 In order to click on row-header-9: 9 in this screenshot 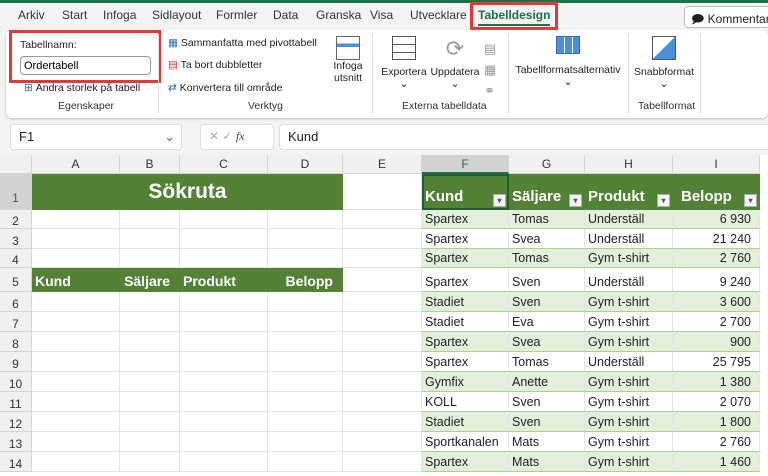, I will do `click(16, 362)`.